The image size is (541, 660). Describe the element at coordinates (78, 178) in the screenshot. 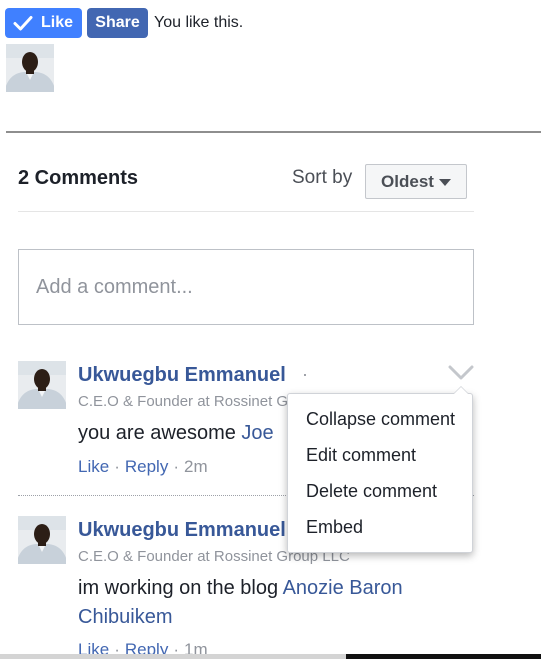

I see `comment-count: 2 Comments` at that location.